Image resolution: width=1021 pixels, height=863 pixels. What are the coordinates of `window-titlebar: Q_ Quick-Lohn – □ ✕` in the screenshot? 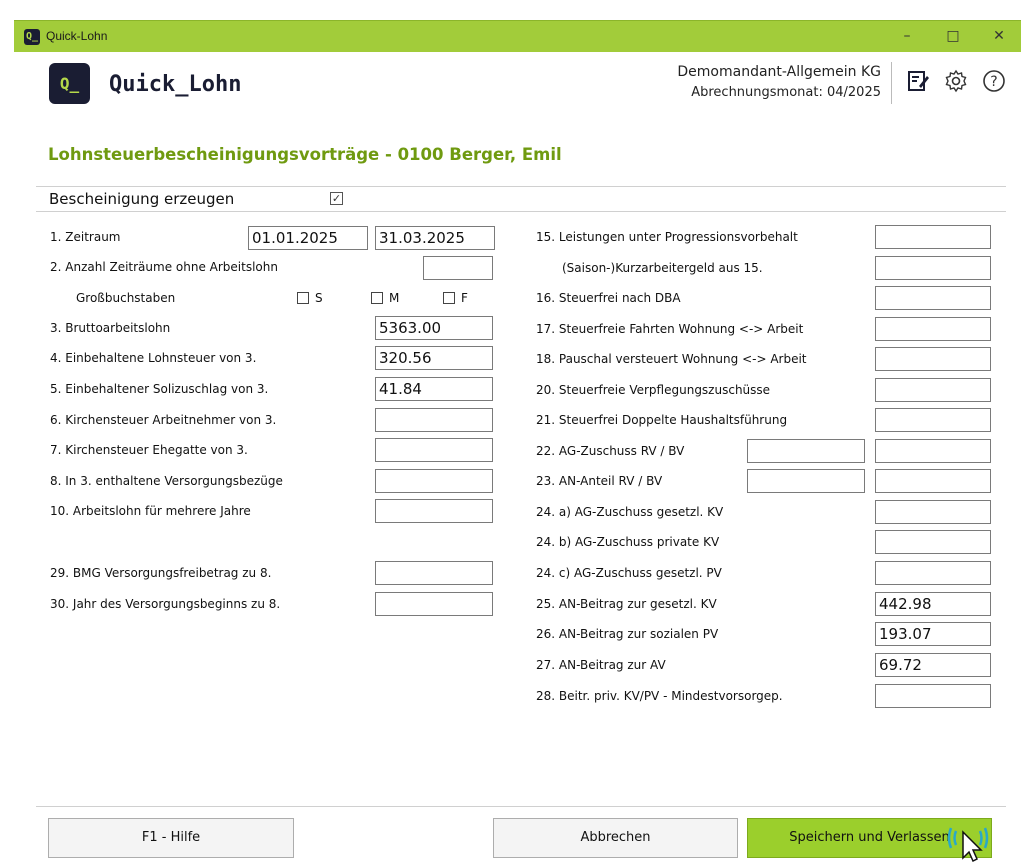 It's located at (517, 36).